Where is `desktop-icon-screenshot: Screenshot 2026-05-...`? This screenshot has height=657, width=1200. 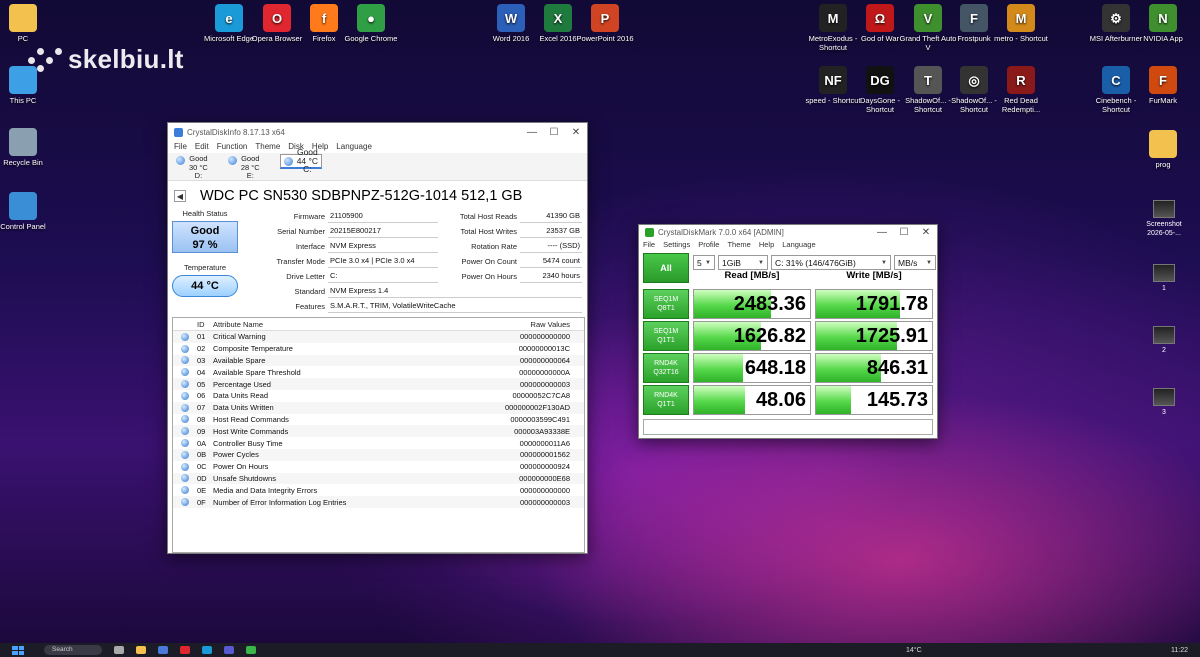 desktop-icon-screenshot: Screenshot 2026-05-... is located at coordinates (1164, 219).